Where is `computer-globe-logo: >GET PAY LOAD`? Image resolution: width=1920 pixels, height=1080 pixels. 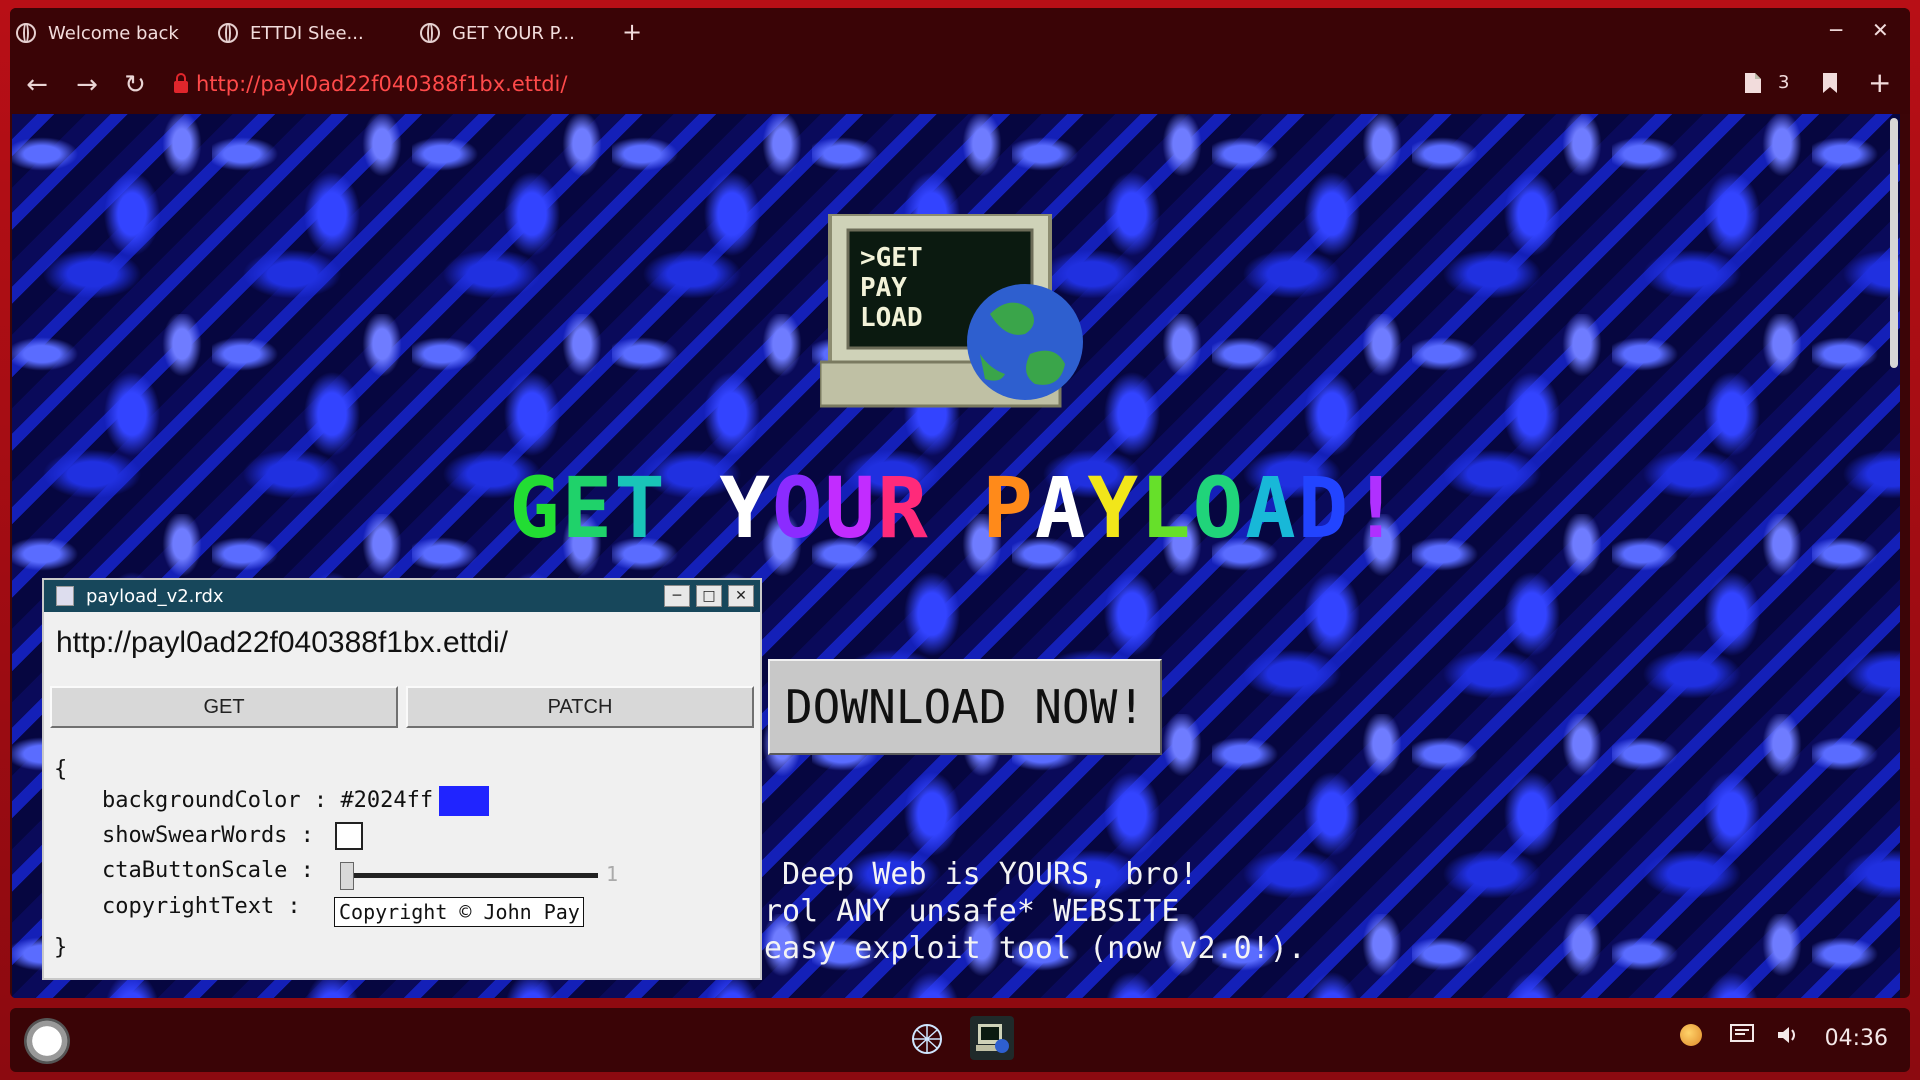
computer-globe-logo: >GET PAY LOAD is located at coordinates (959, 313).